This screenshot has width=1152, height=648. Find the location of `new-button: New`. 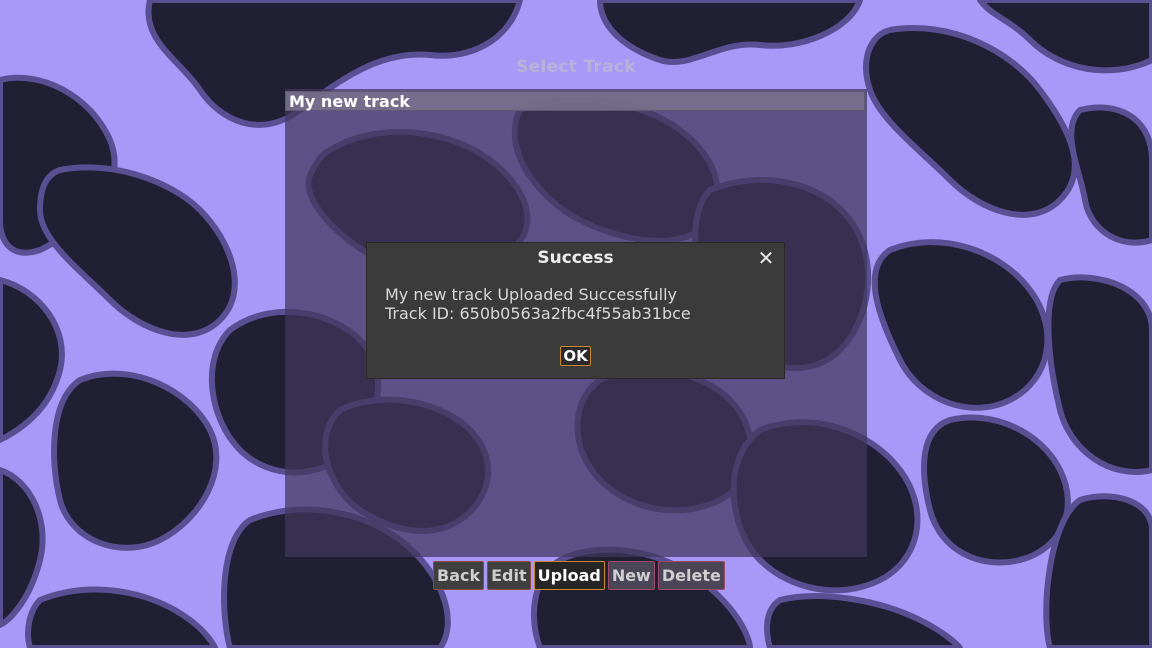

new-button: New is located at coordinates (631, 575).